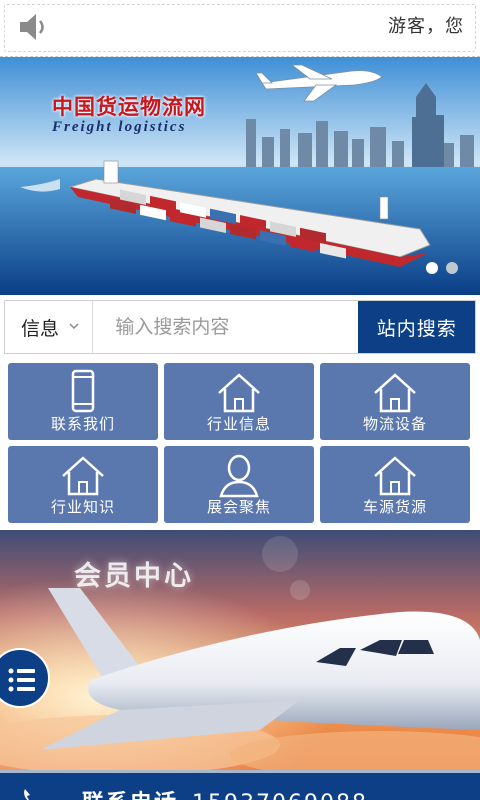 This screenshot has height=800, width=480. I want to click on contact-label: 联系电话, so click(130, 795).